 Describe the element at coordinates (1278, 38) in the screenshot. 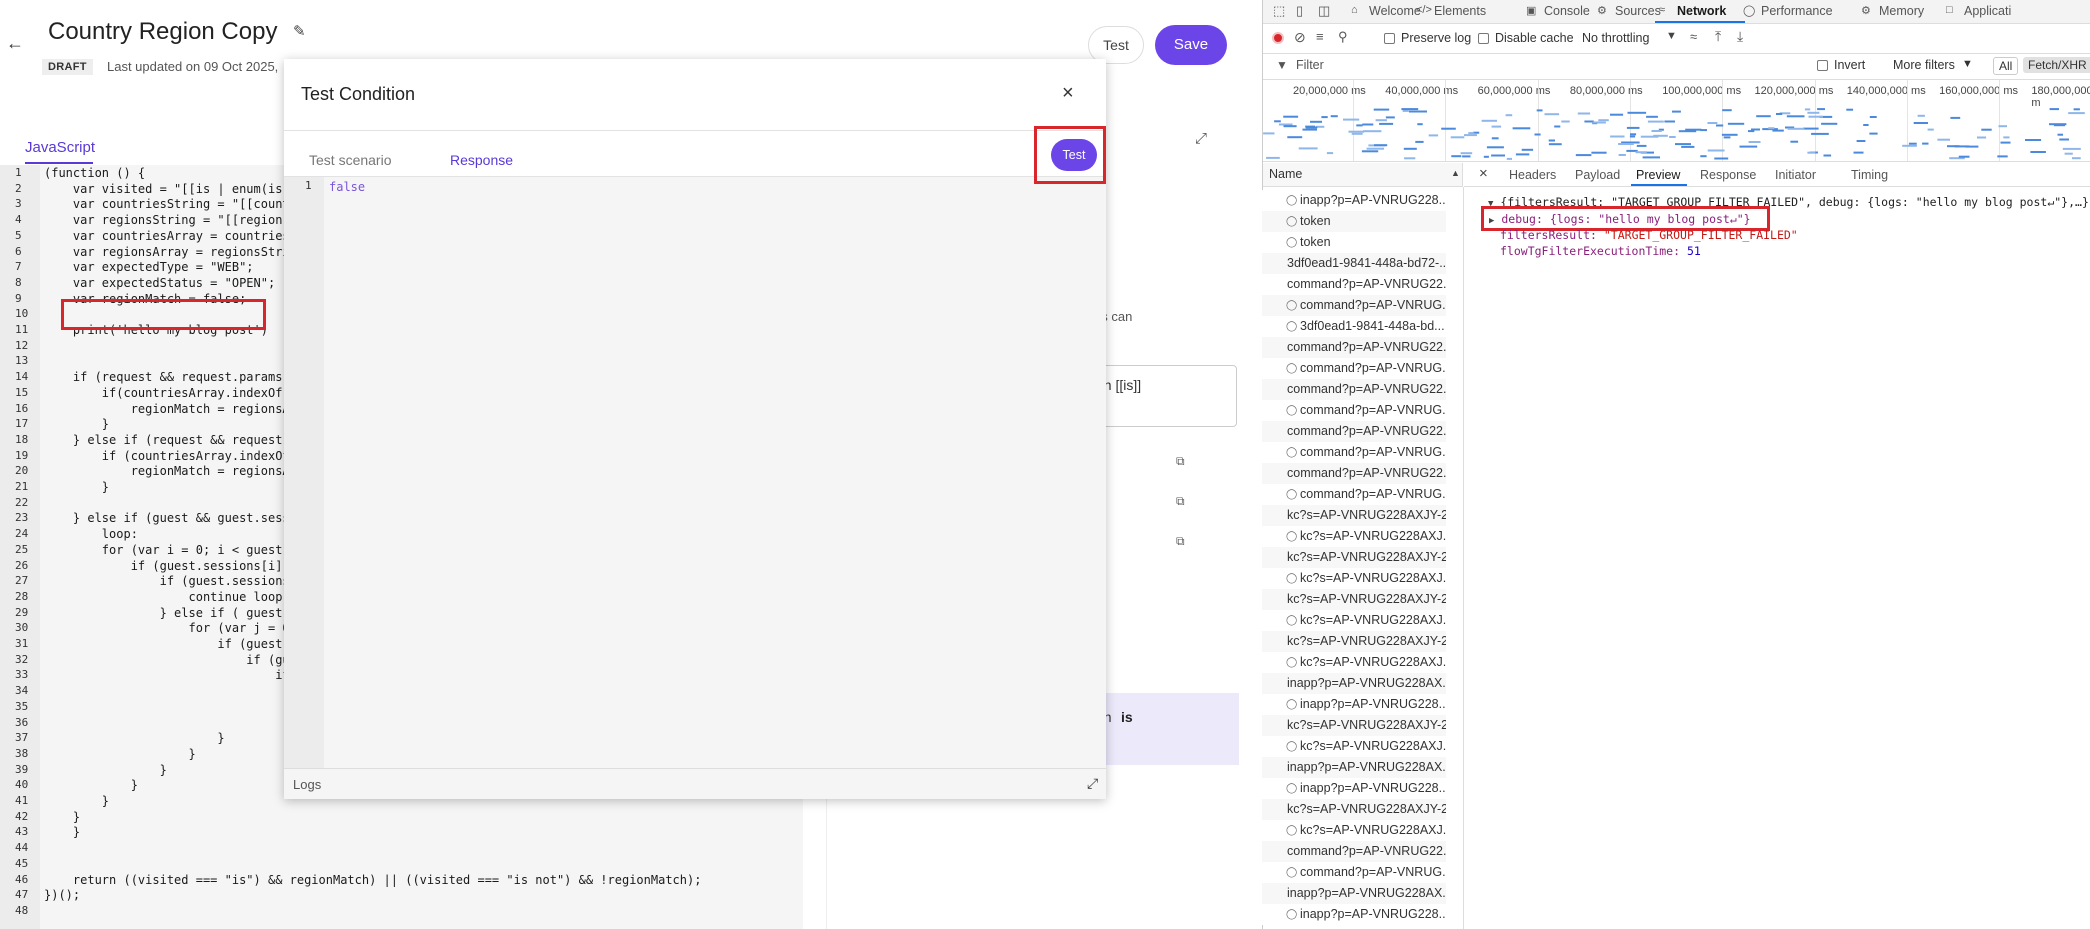

I see `record-icon` at that location.